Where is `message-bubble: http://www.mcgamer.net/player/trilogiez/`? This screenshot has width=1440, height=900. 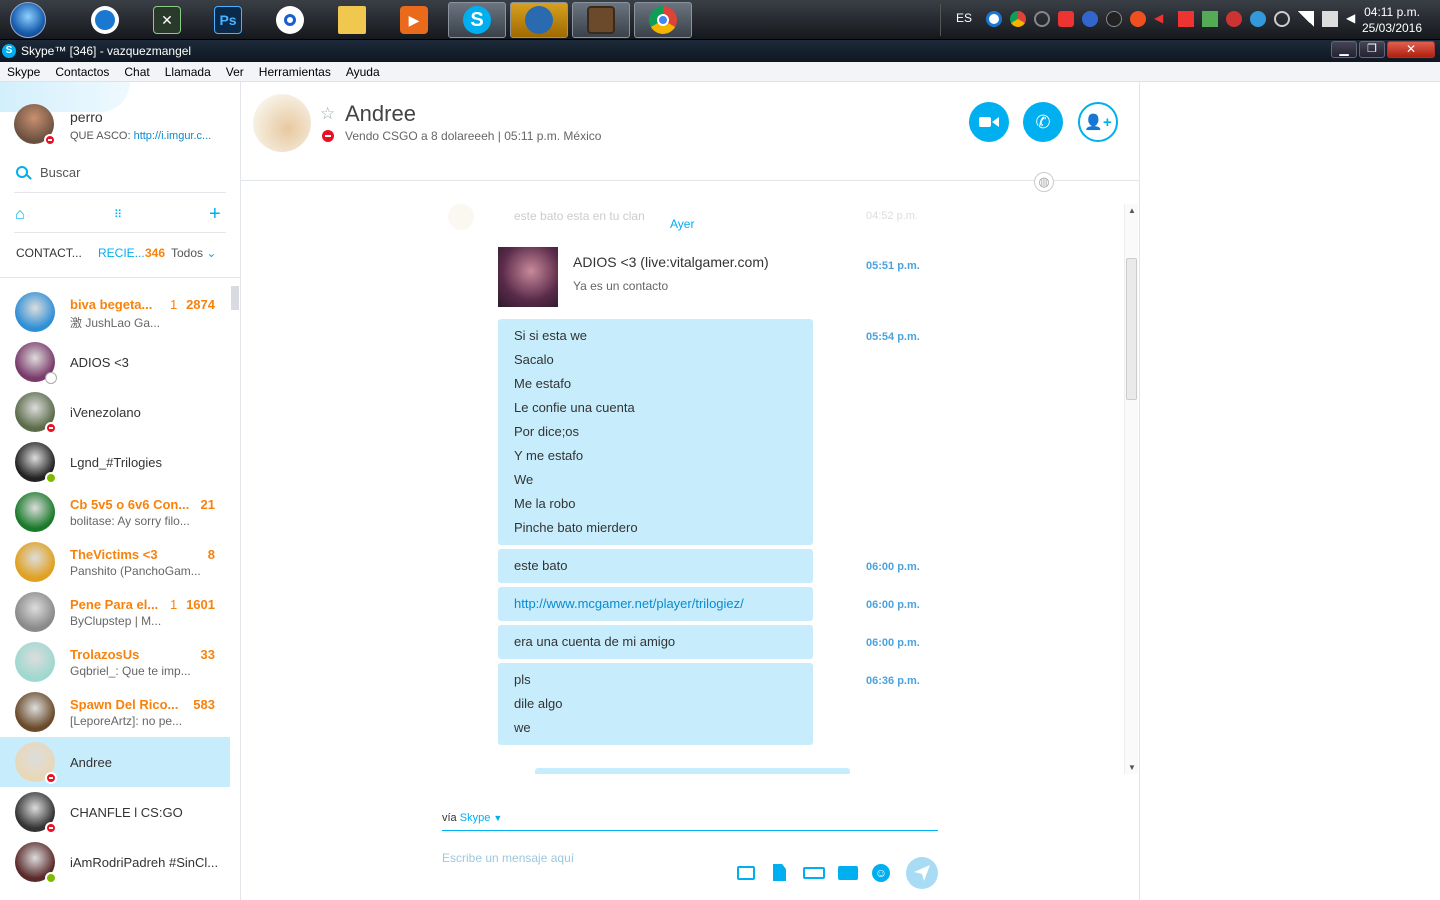 message-bubble: http://www.mcgamer.net/player/trilogiez/ is located at coordinates (655, 604).